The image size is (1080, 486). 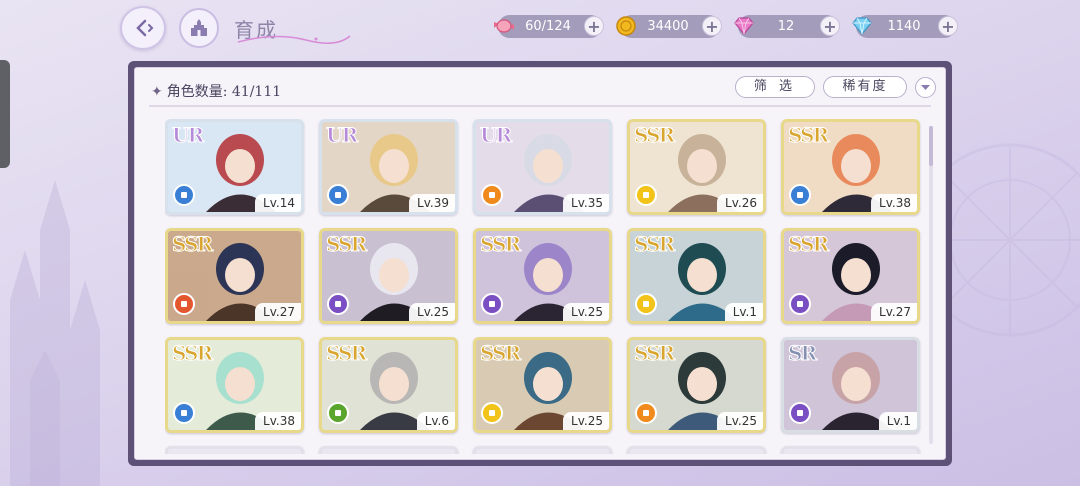 I want to click on back-button, so click(x=143, y=28).